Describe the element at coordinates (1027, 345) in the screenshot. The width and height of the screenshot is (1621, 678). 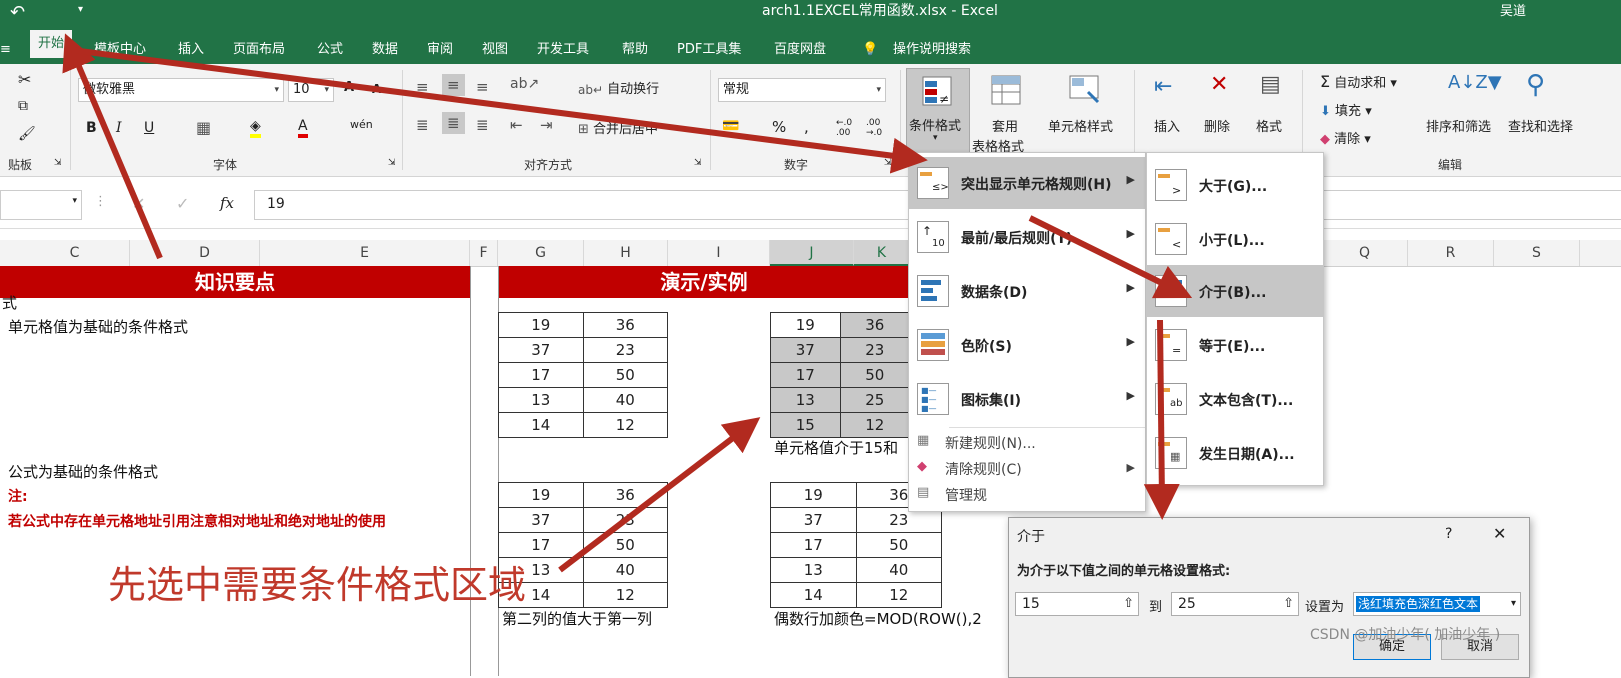
I see `menu-item-color-scales: 色阶(S) ▶` at that location.